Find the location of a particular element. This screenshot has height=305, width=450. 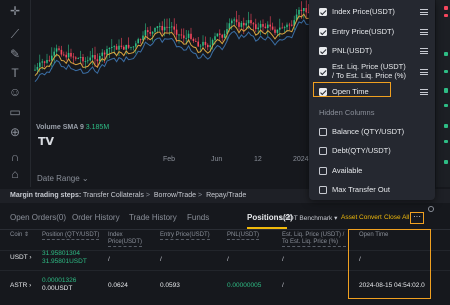

column-option-entry-price: Entry Price(USDT) is located at coordinates (375, 33).